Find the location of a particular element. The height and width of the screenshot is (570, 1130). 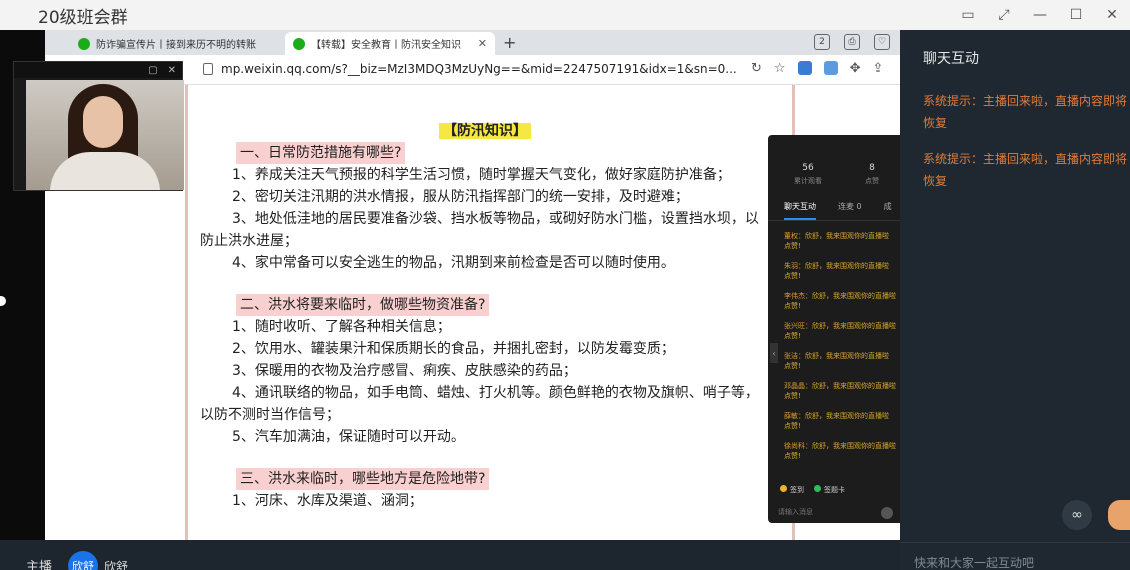

list-item: 朱羽：欣舒，我来围观你的直播啦 点赞! is located at coordinates (836, 271).